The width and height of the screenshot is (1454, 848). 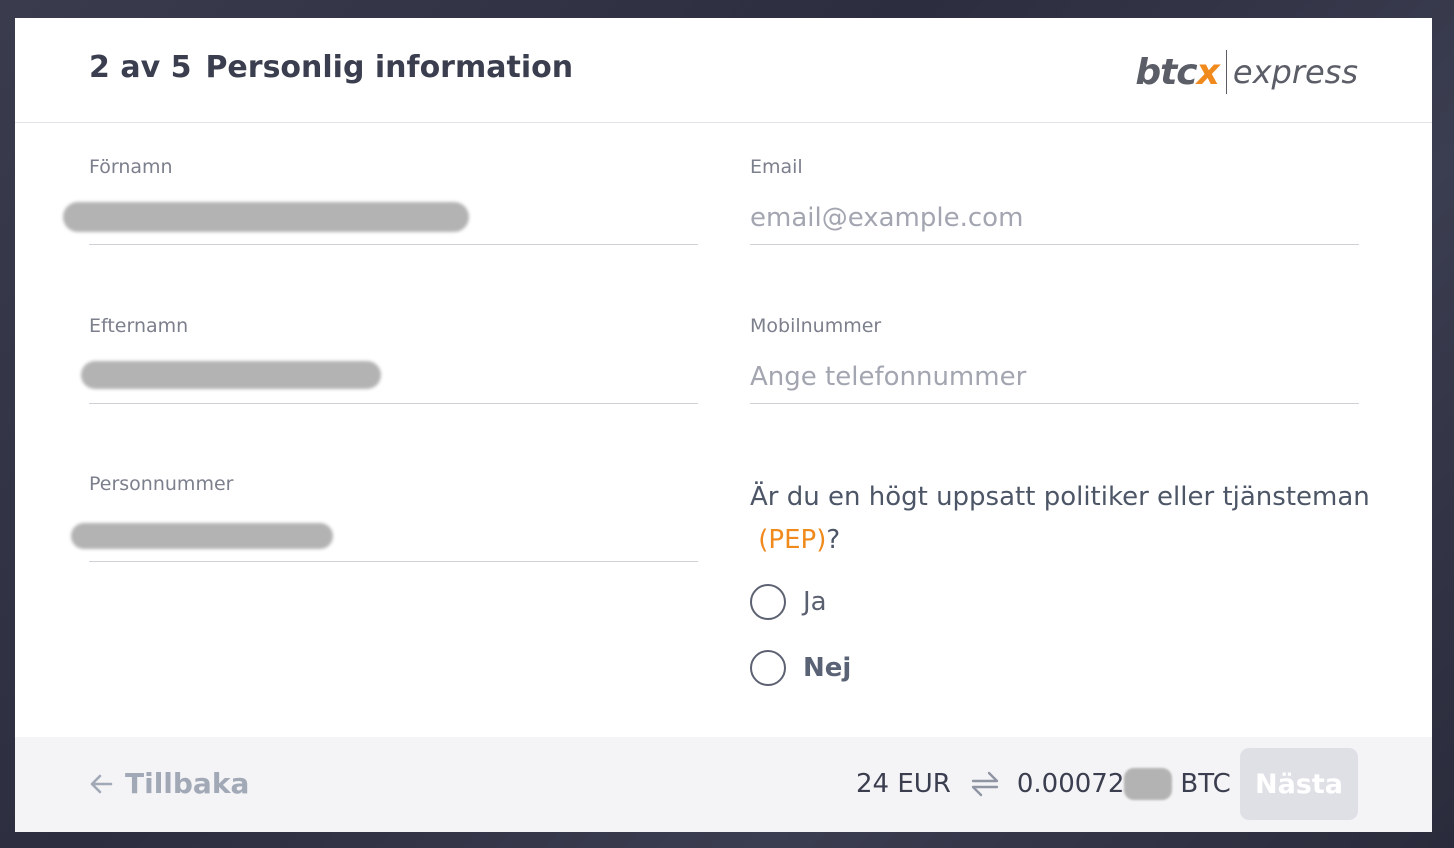 What do you see at coordinates (816, 326) in the screenshot?
I see `mobile-label: Mobilnummer` at bounding box center [816, 326].